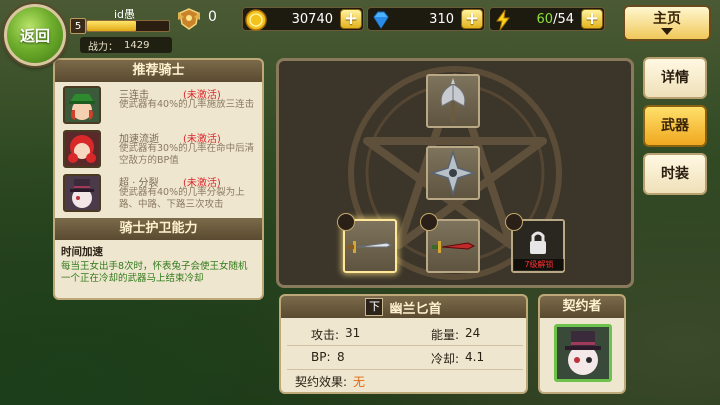 The width and height of the screenshot is (720, 405). I want to click on power-row: 战力： 1429, so click(126, 45).